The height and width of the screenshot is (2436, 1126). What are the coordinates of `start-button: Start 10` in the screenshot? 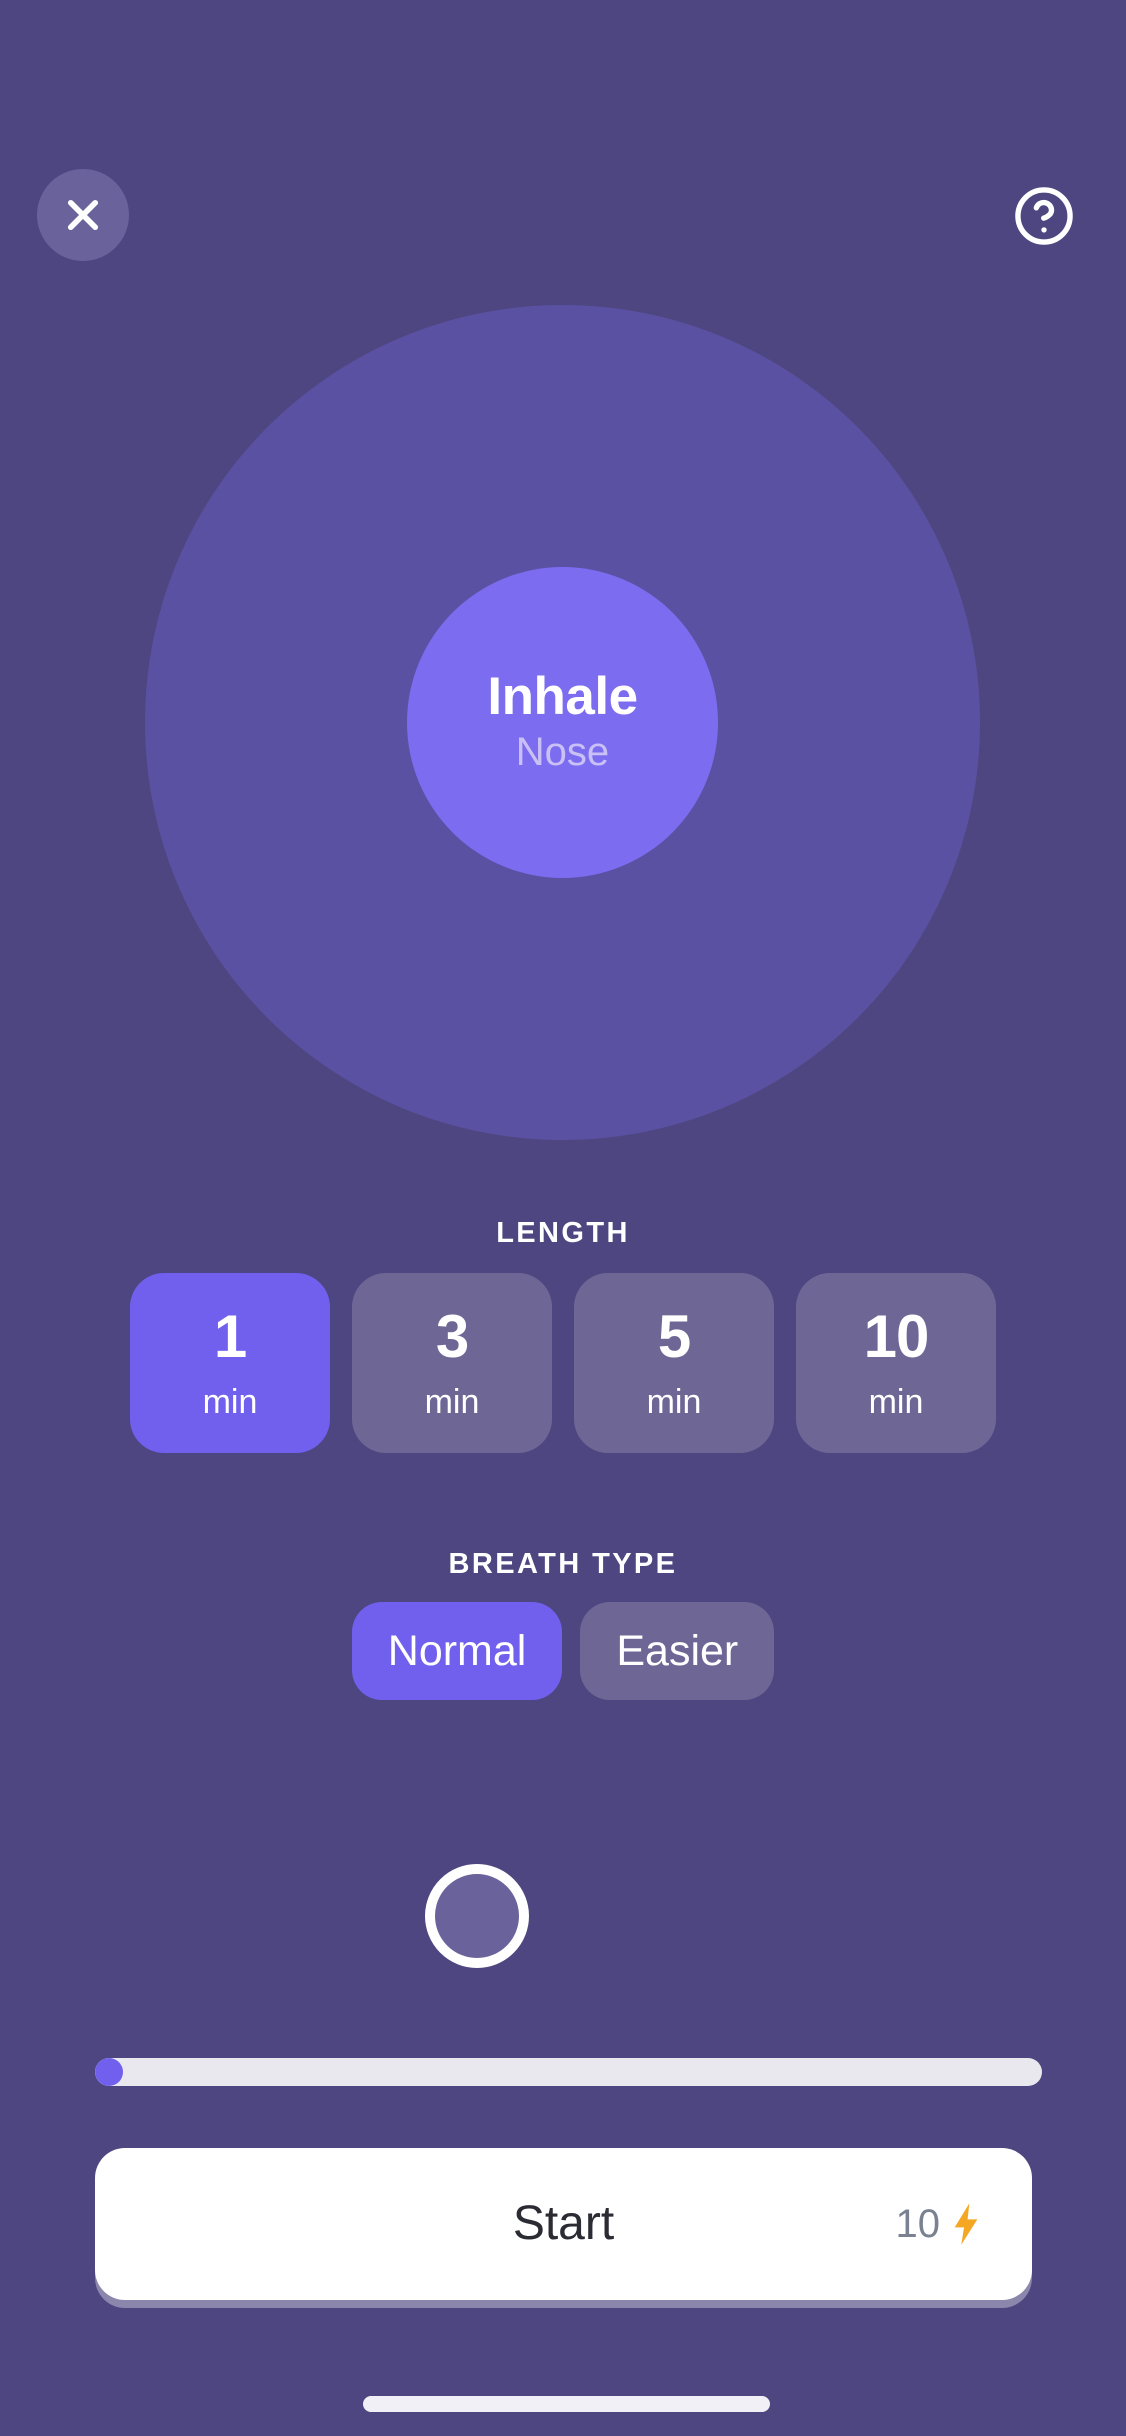 It's located at (563, 2224).